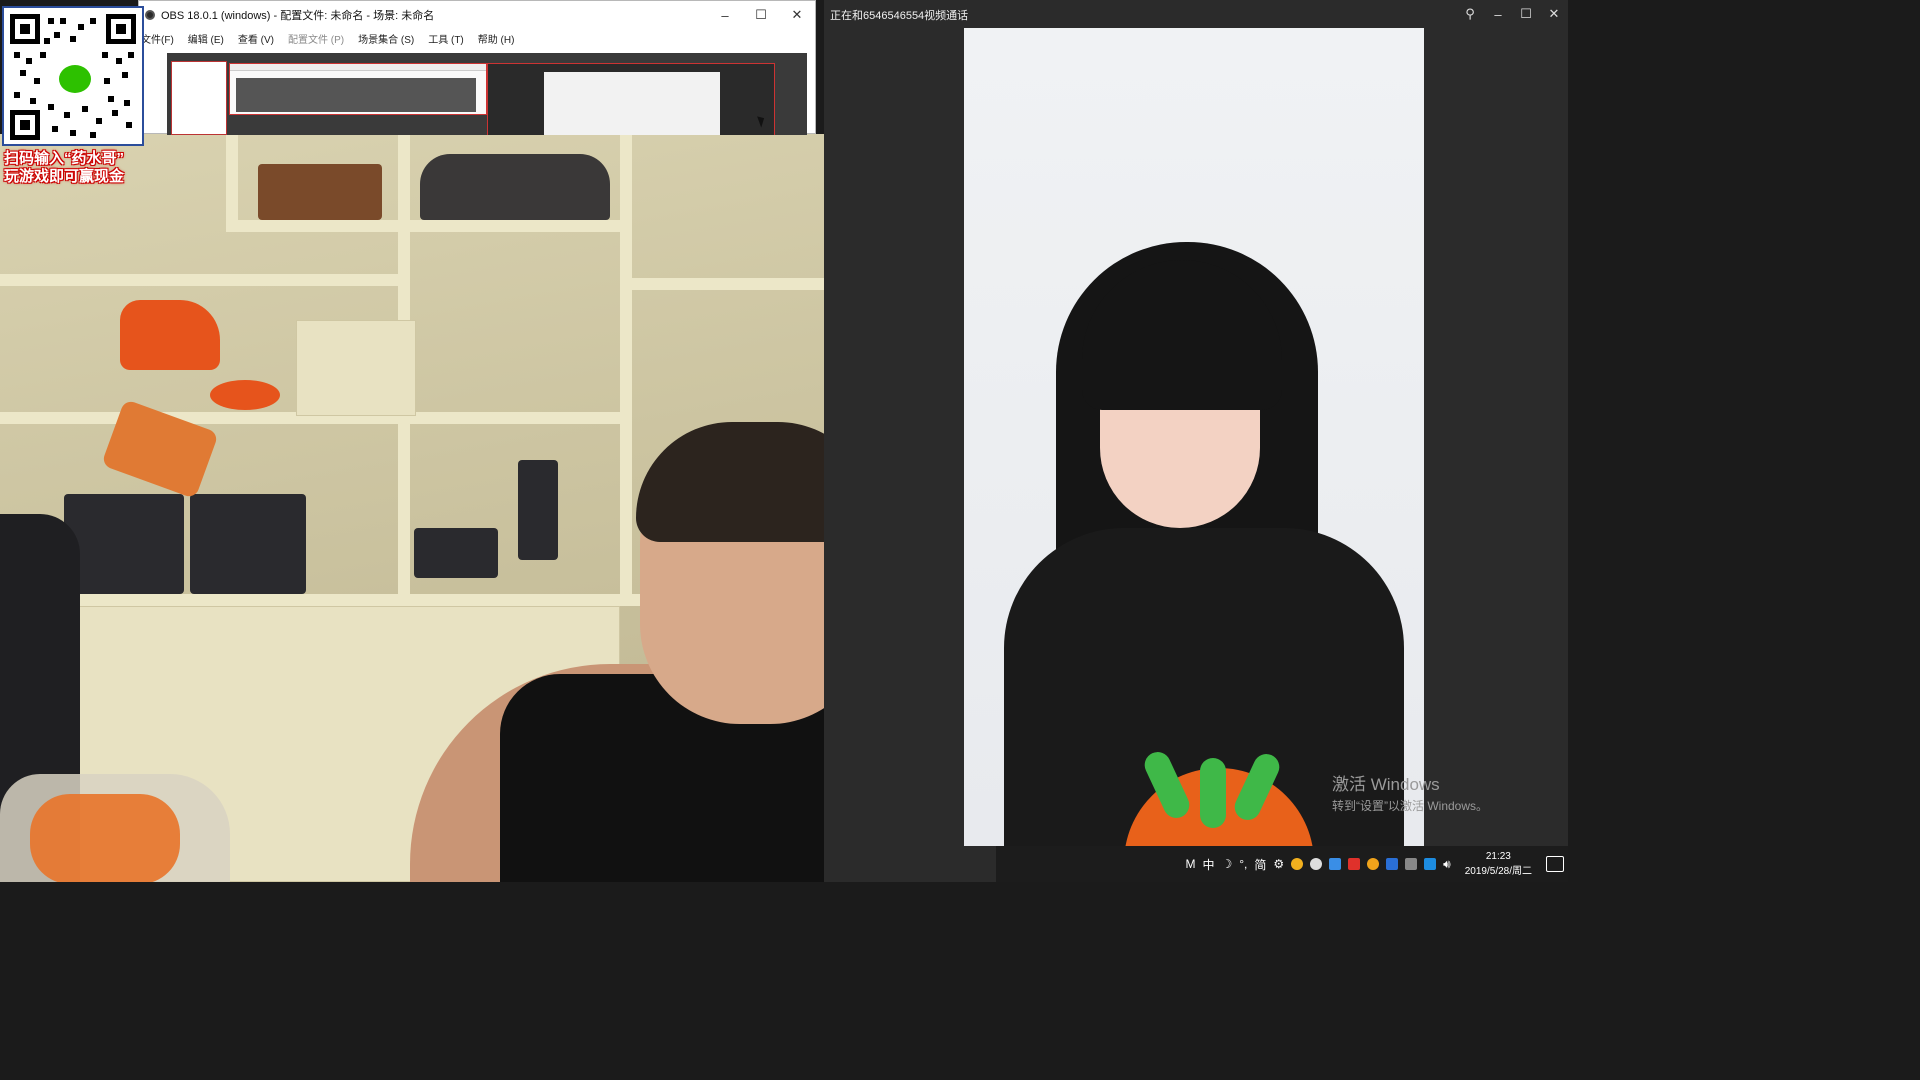 The width and height of the screenshot is (1920, 1080). What do you see at coordinates (1335, 864) in the screenshot?
I see `tp-icon` at bounding box center [1335, 864].